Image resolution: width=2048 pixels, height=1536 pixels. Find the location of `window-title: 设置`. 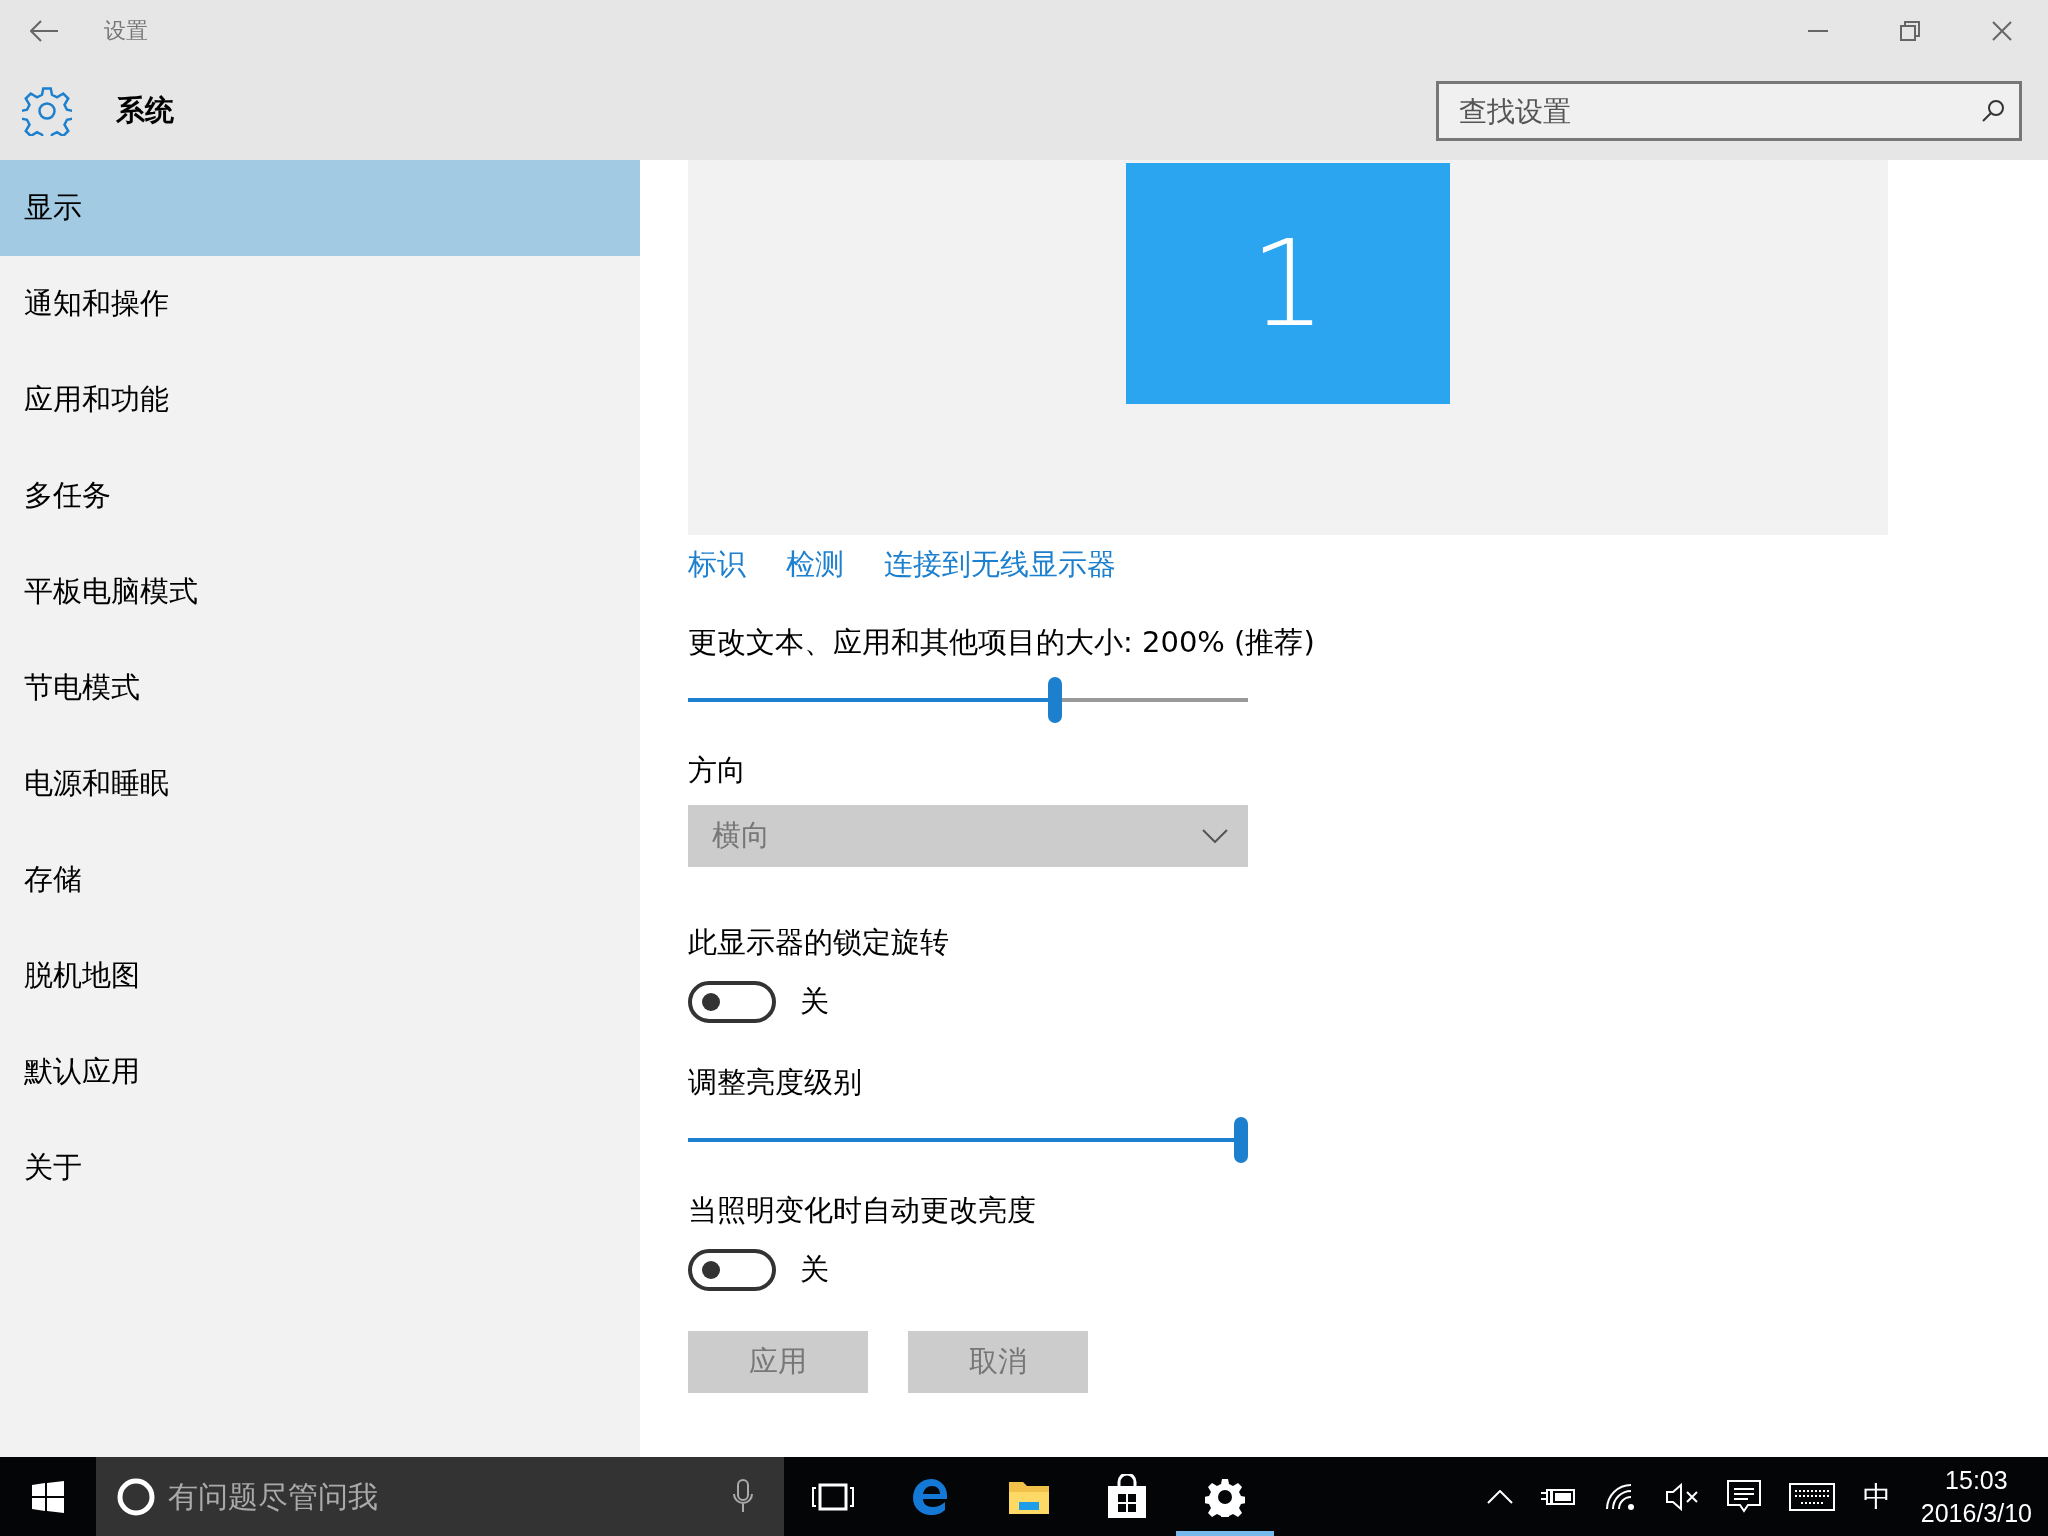

window-title: 设置 is located at coordinates (126, 31).